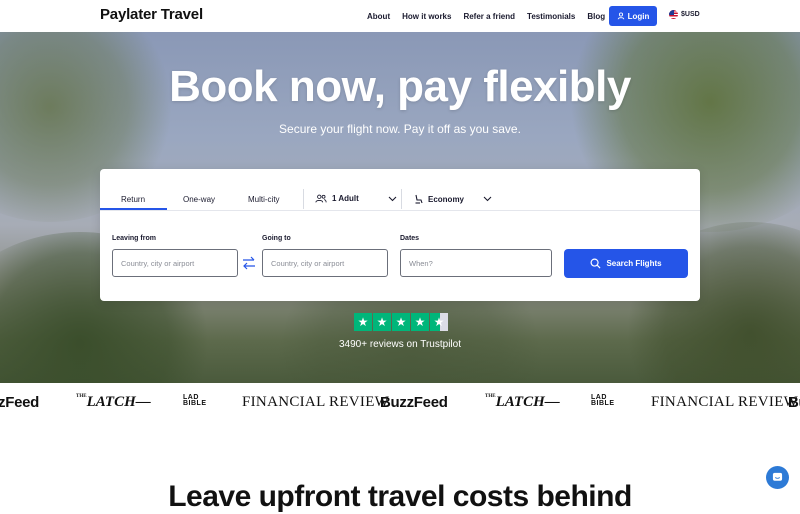 Image resolution: width=800 pixels, height=514 pixels. Describe the element at coordinates (321, 198) in the screenshot. I see `users-icon` at that location.